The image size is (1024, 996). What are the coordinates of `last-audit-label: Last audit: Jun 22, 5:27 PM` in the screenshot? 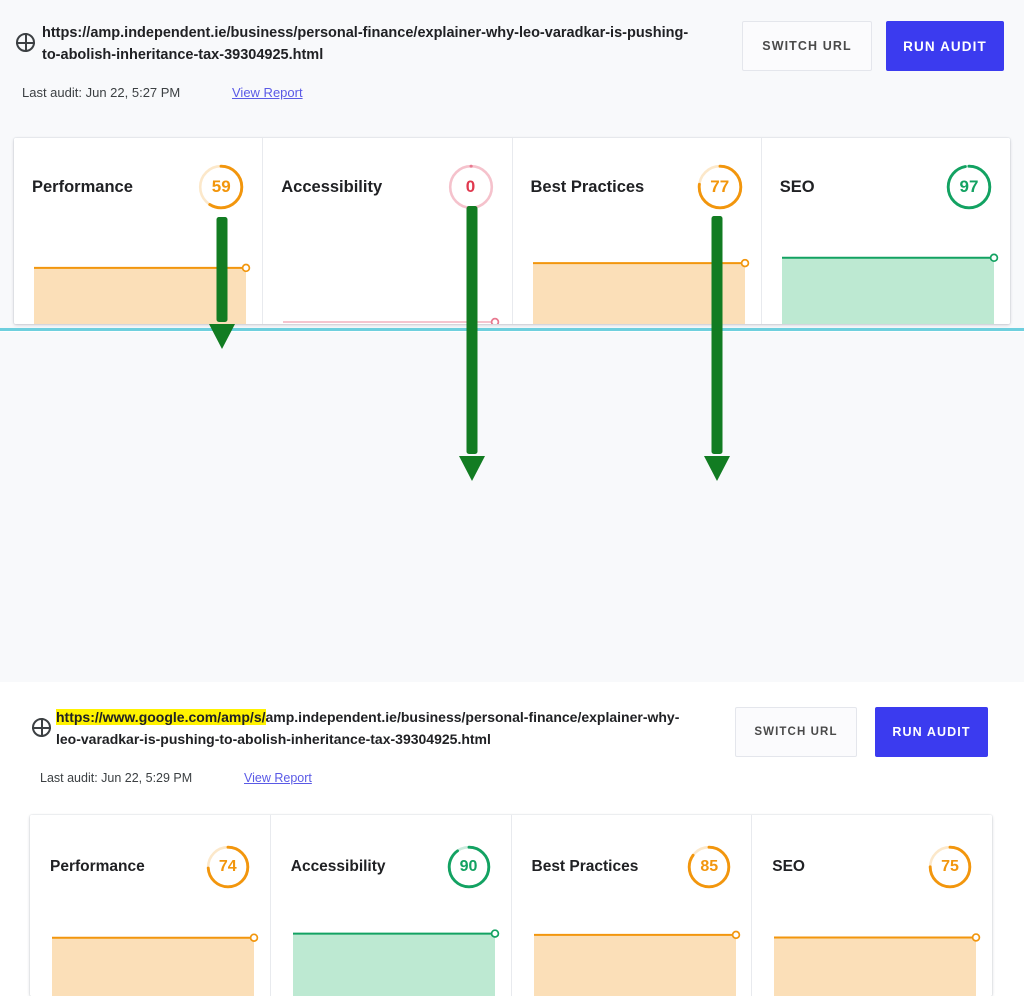 It's located at (101, 92).